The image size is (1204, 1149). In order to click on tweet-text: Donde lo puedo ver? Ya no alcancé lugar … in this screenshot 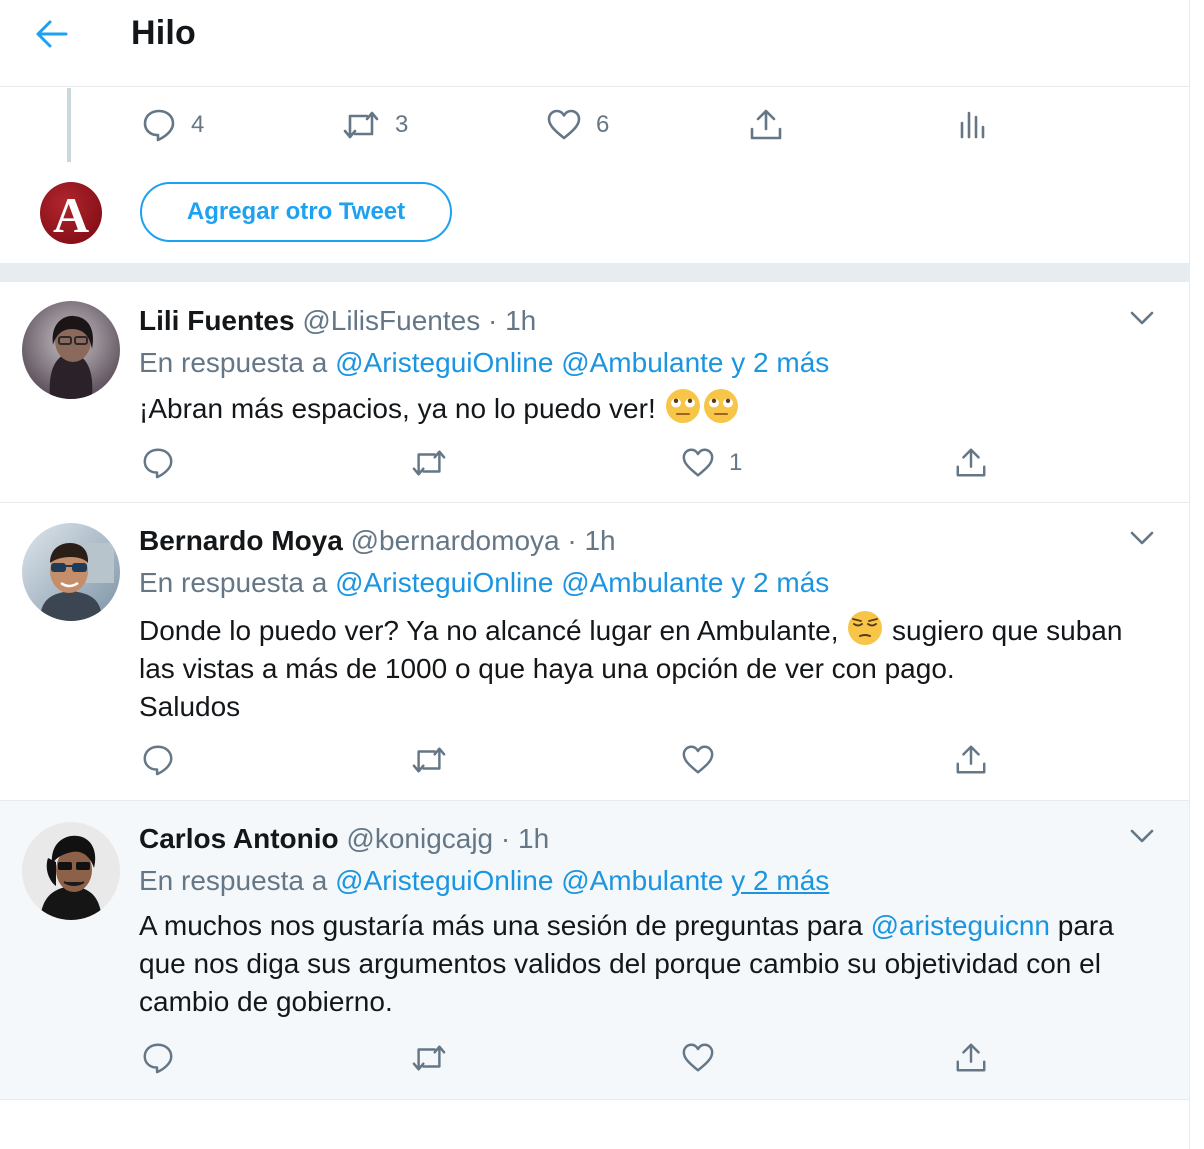, I will do `click(644, 667)`.